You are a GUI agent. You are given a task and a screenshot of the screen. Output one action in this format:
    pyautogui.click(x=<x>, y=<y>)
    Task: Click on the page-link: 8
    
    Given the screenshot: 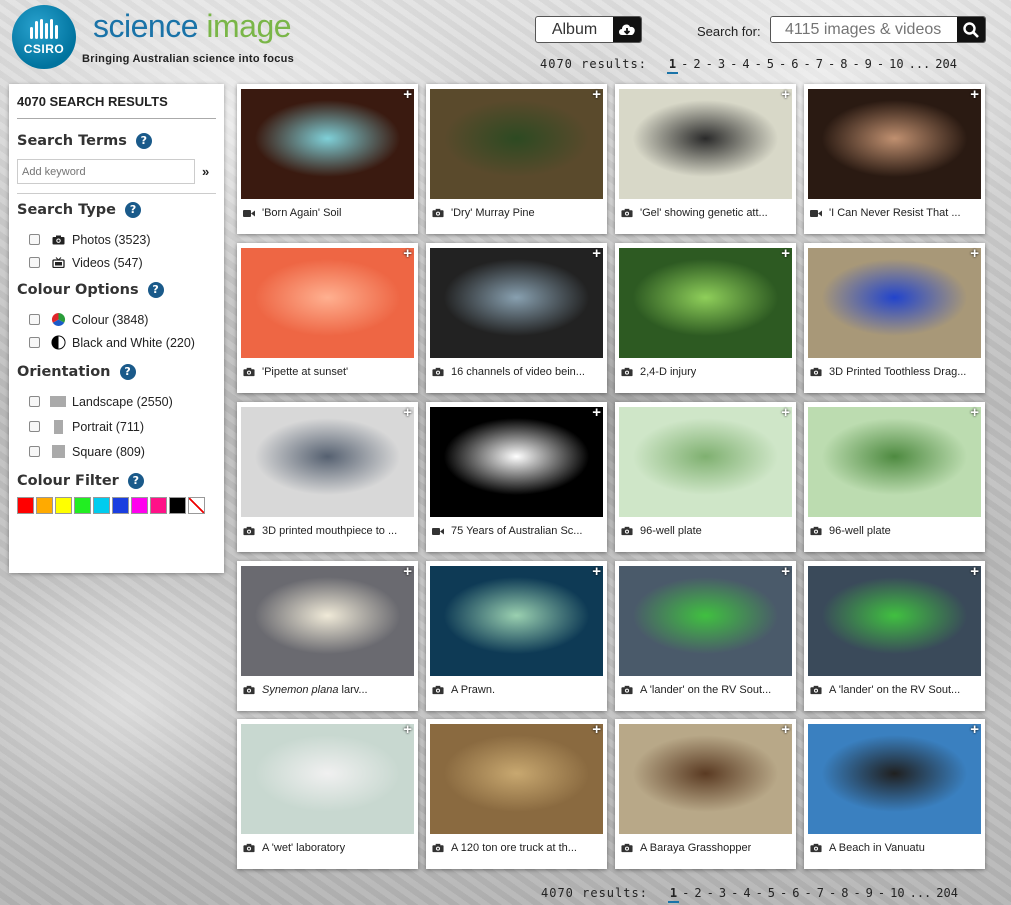 What is the action you would take?
    pyautogui.click(x=844, y=893)
    